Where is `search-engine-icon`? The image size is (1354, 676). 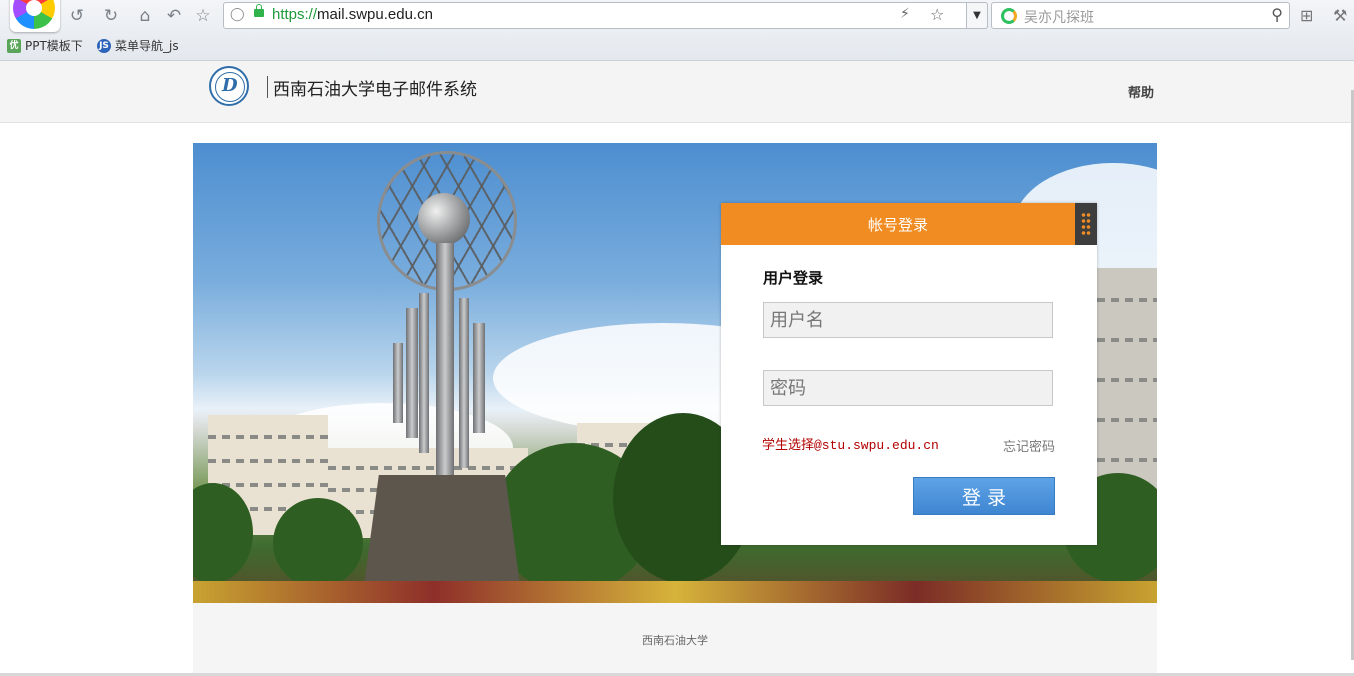
search-engine-icon is located at coordinates (1009, 16).